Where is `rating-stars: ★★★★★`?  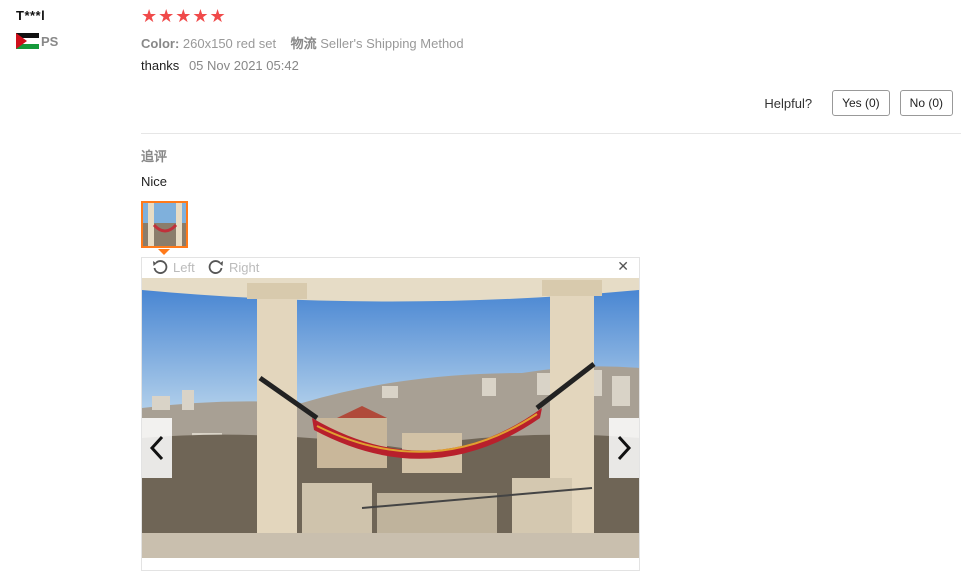
rating-stars: ★★★★★ is located at coordinates (184, 16).